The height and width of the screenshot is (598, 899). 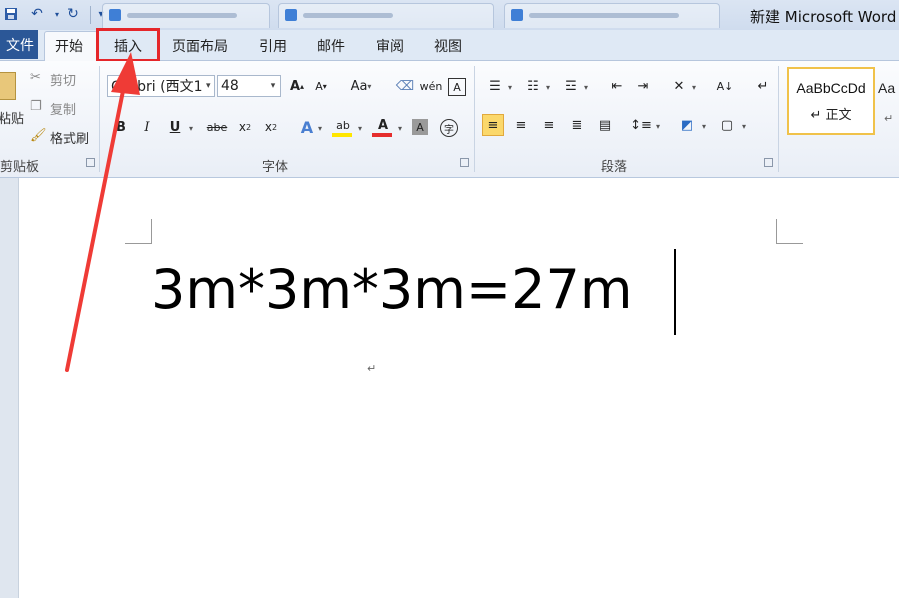 What do you see at coordinates (641, 125) in the screenshot?
I see `line-spacing-icon: ↕≡` at bounding box center [641, 125].